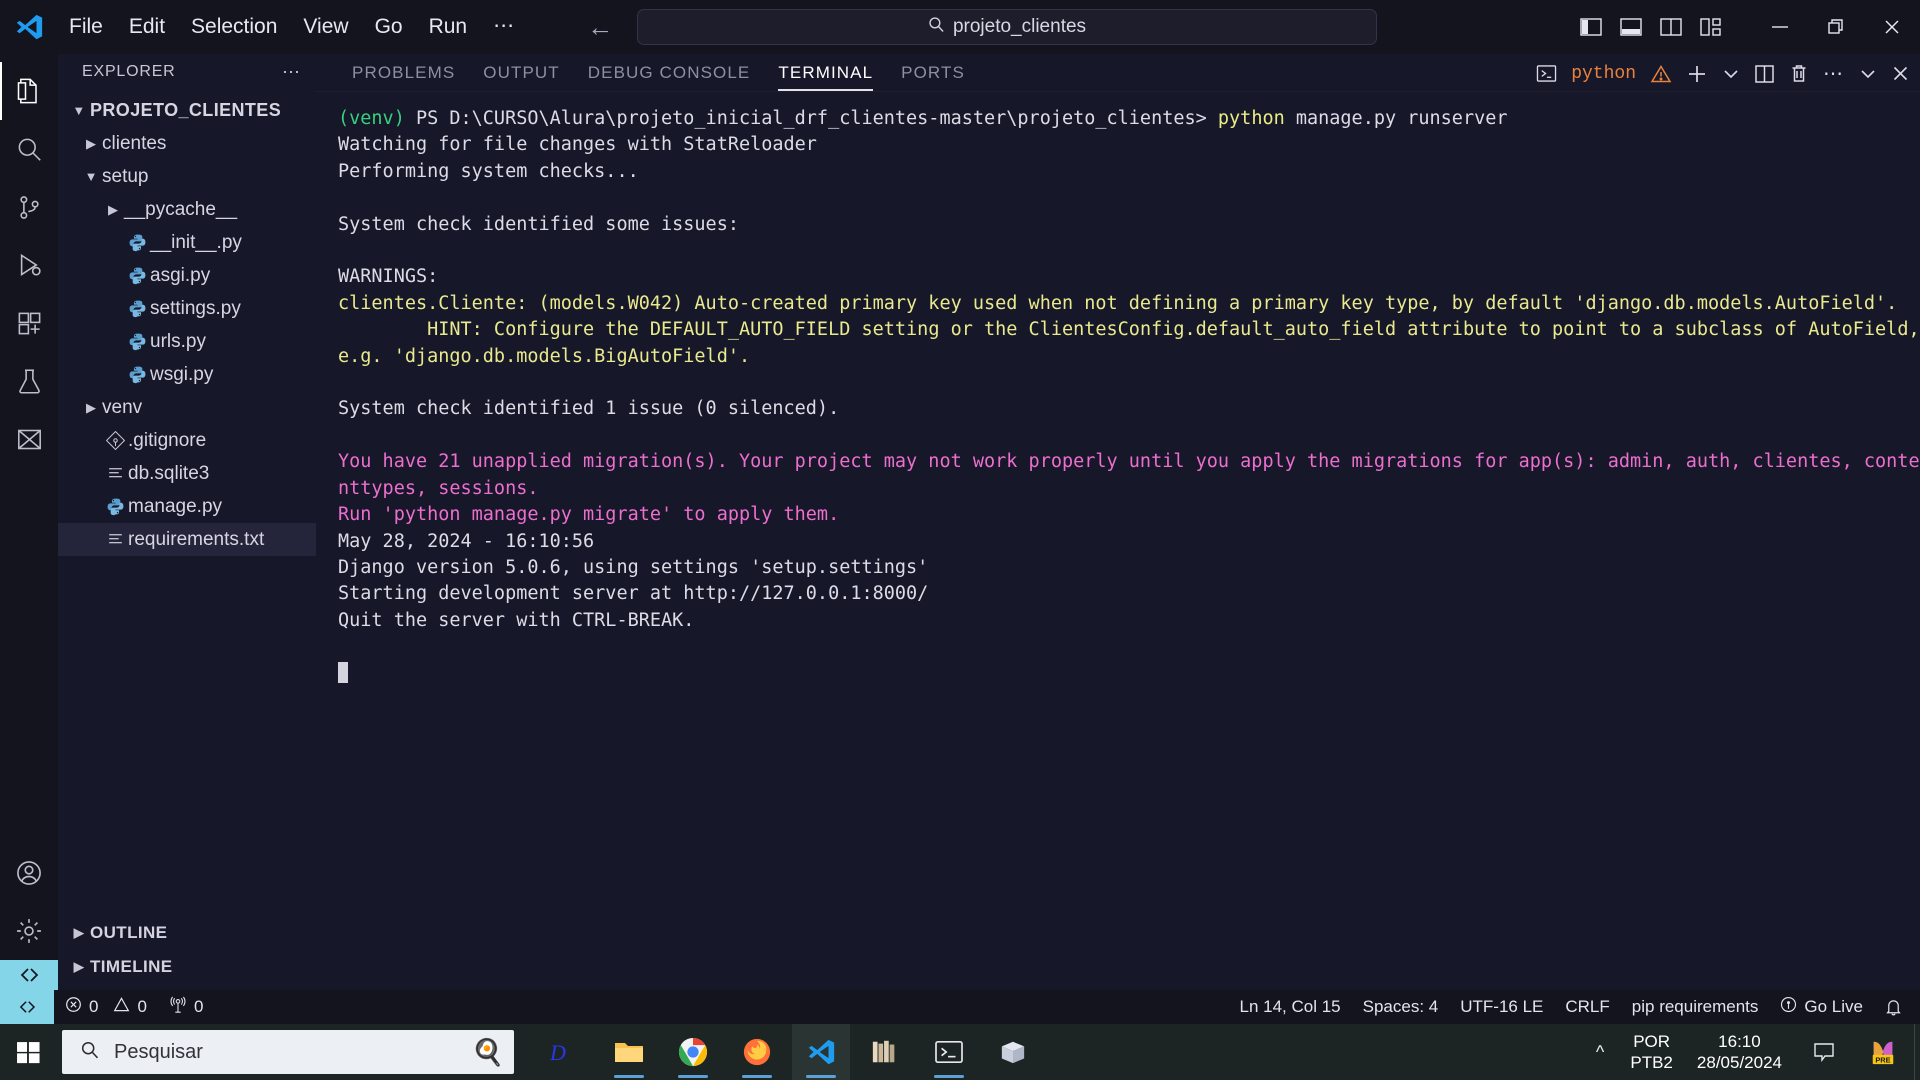 The height and width of the screenshot is (1080, 1920). I want to click on menu-view: View, so click(325, 27).